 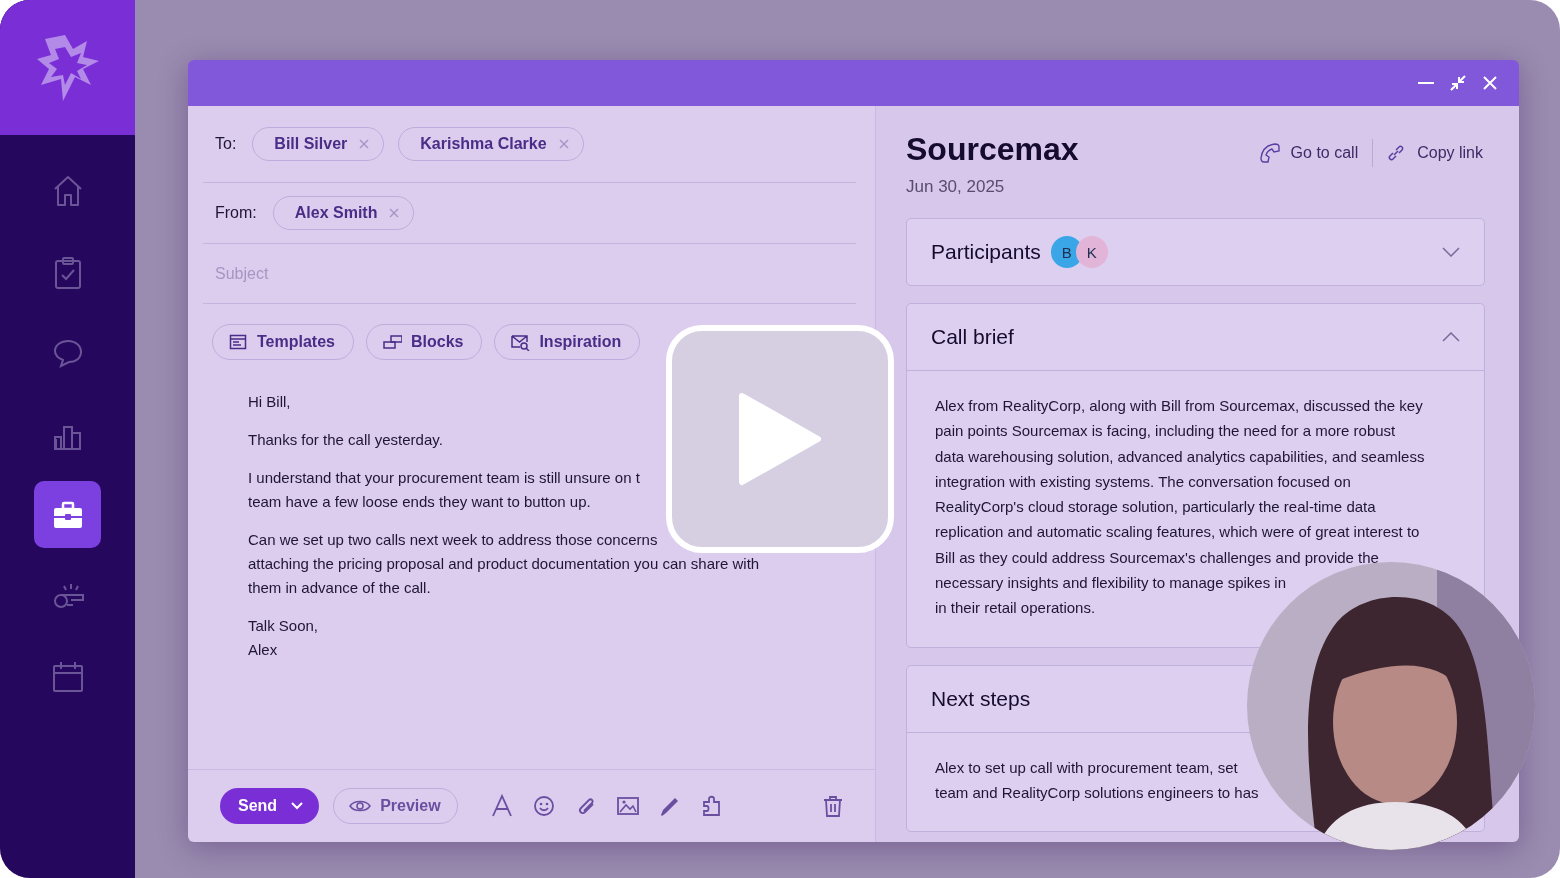 I want to click on section-title: Next steps, so click(x=981, y=698).